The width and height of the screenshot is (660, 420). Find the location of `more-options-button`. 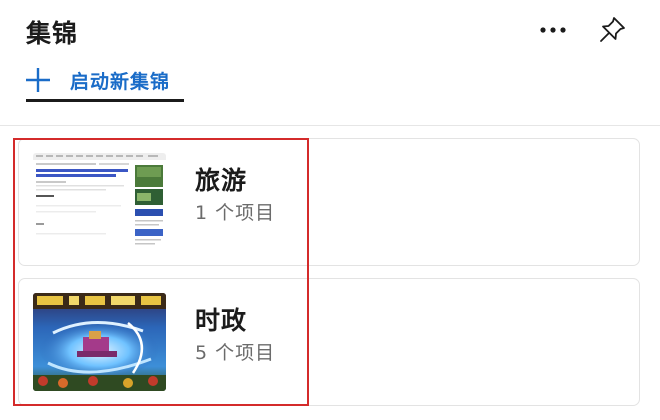

more-options-button is located at coordinates (553, 30).